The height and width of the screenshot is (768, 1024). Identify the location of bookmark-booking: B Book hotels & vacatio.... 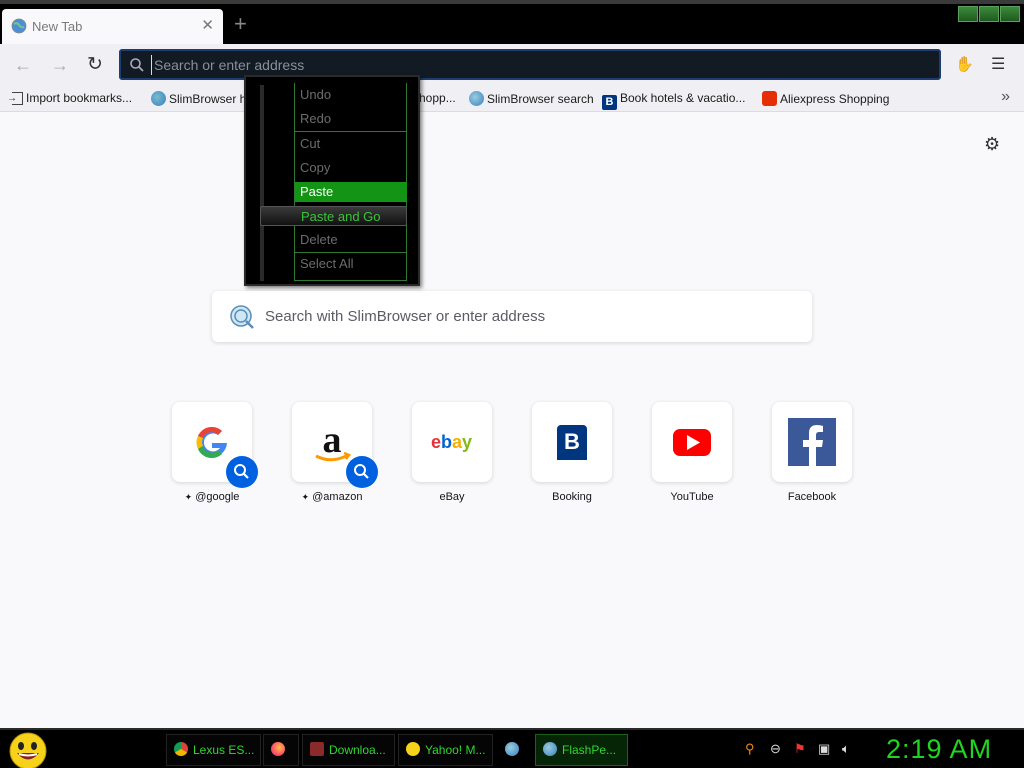
(673, 100).